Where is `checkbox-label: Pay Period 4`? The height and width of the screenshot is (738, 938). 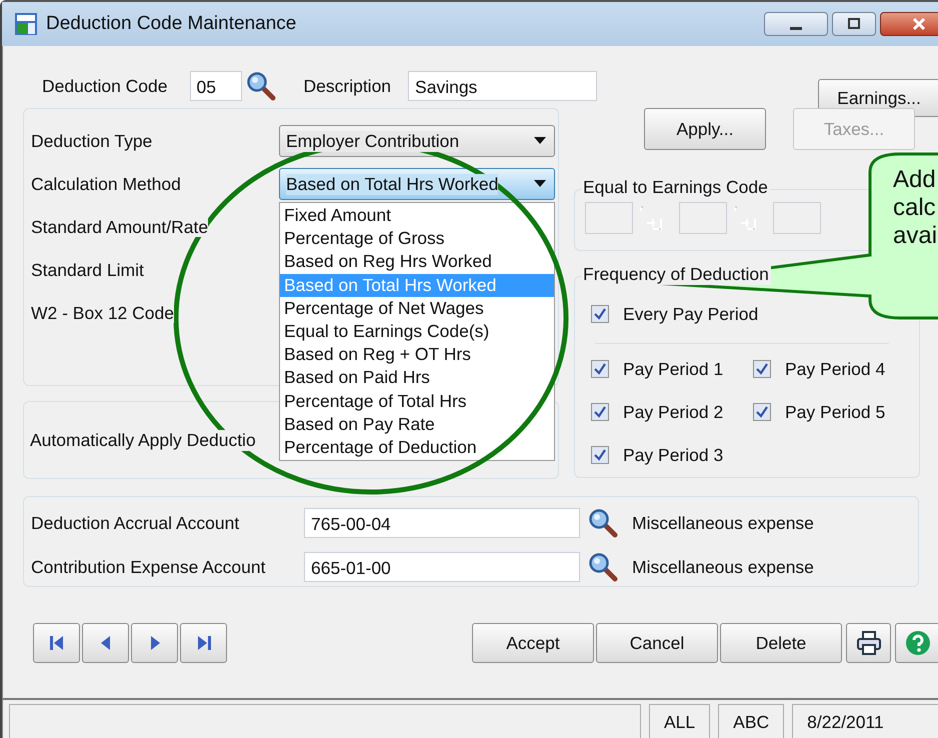 checkbox-label: Pay Period 4 is located at coordinates (835, 369).